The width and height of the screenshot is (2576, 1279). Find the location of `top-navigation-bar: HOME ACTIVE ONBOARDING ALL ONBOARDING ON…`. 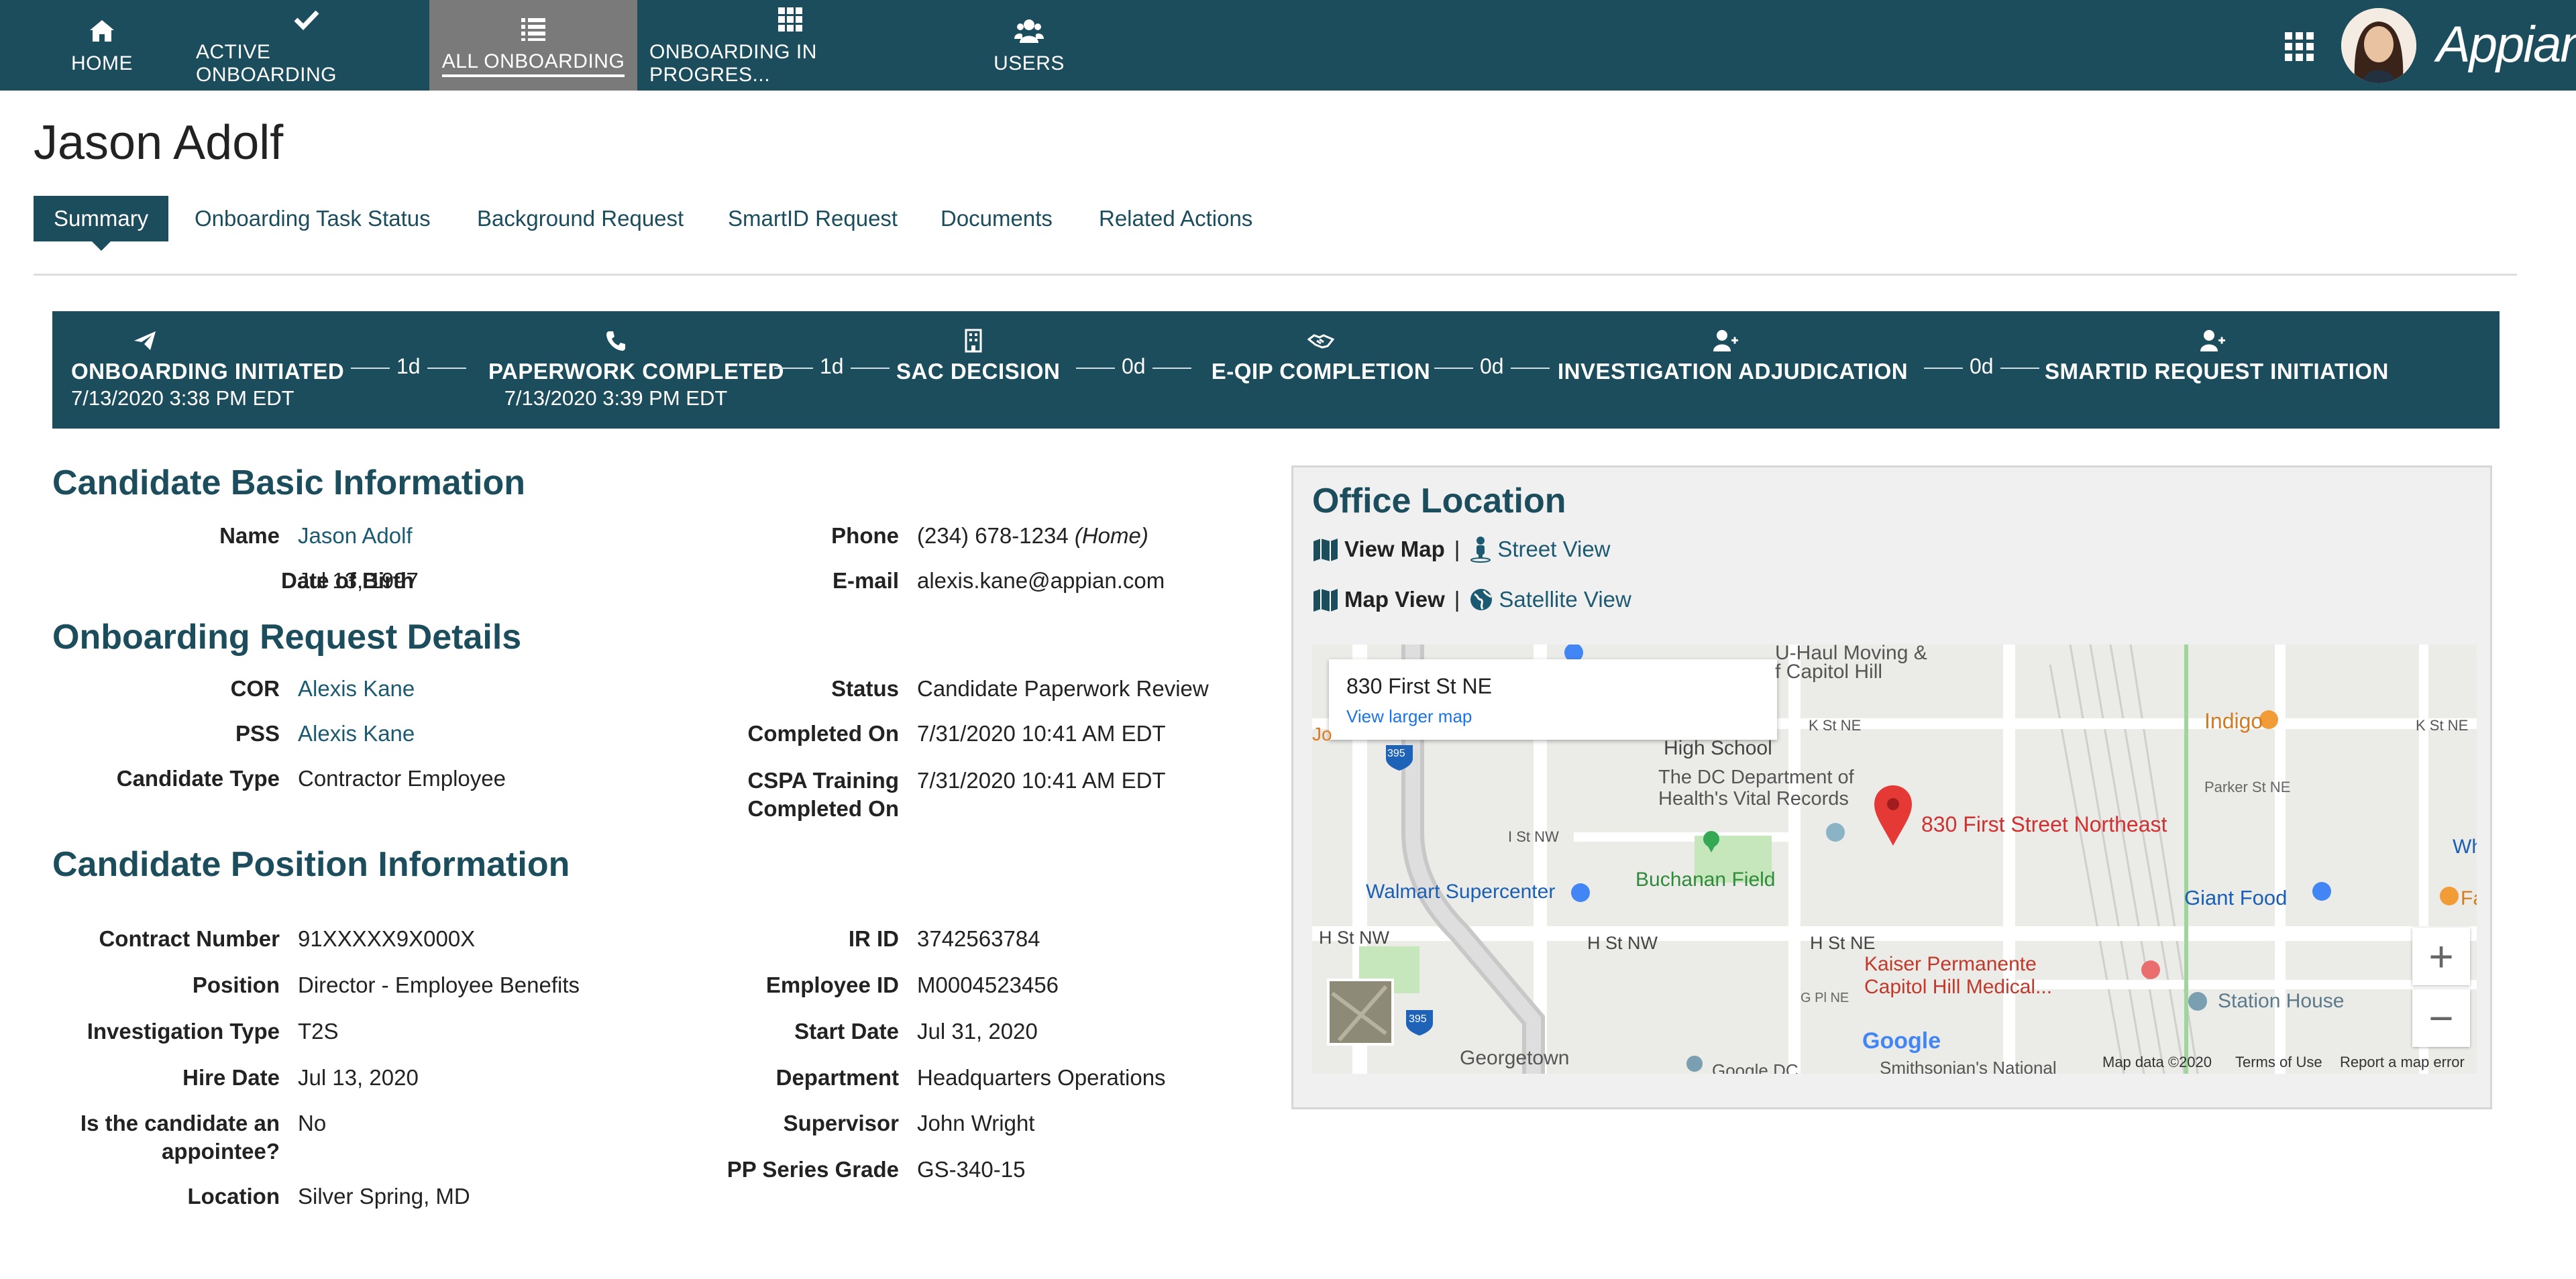

top-navigation-bar: HOME ACTIVE ONBOARDING ALL ONBOARDING ON… is located at coordinates (1288, 45).